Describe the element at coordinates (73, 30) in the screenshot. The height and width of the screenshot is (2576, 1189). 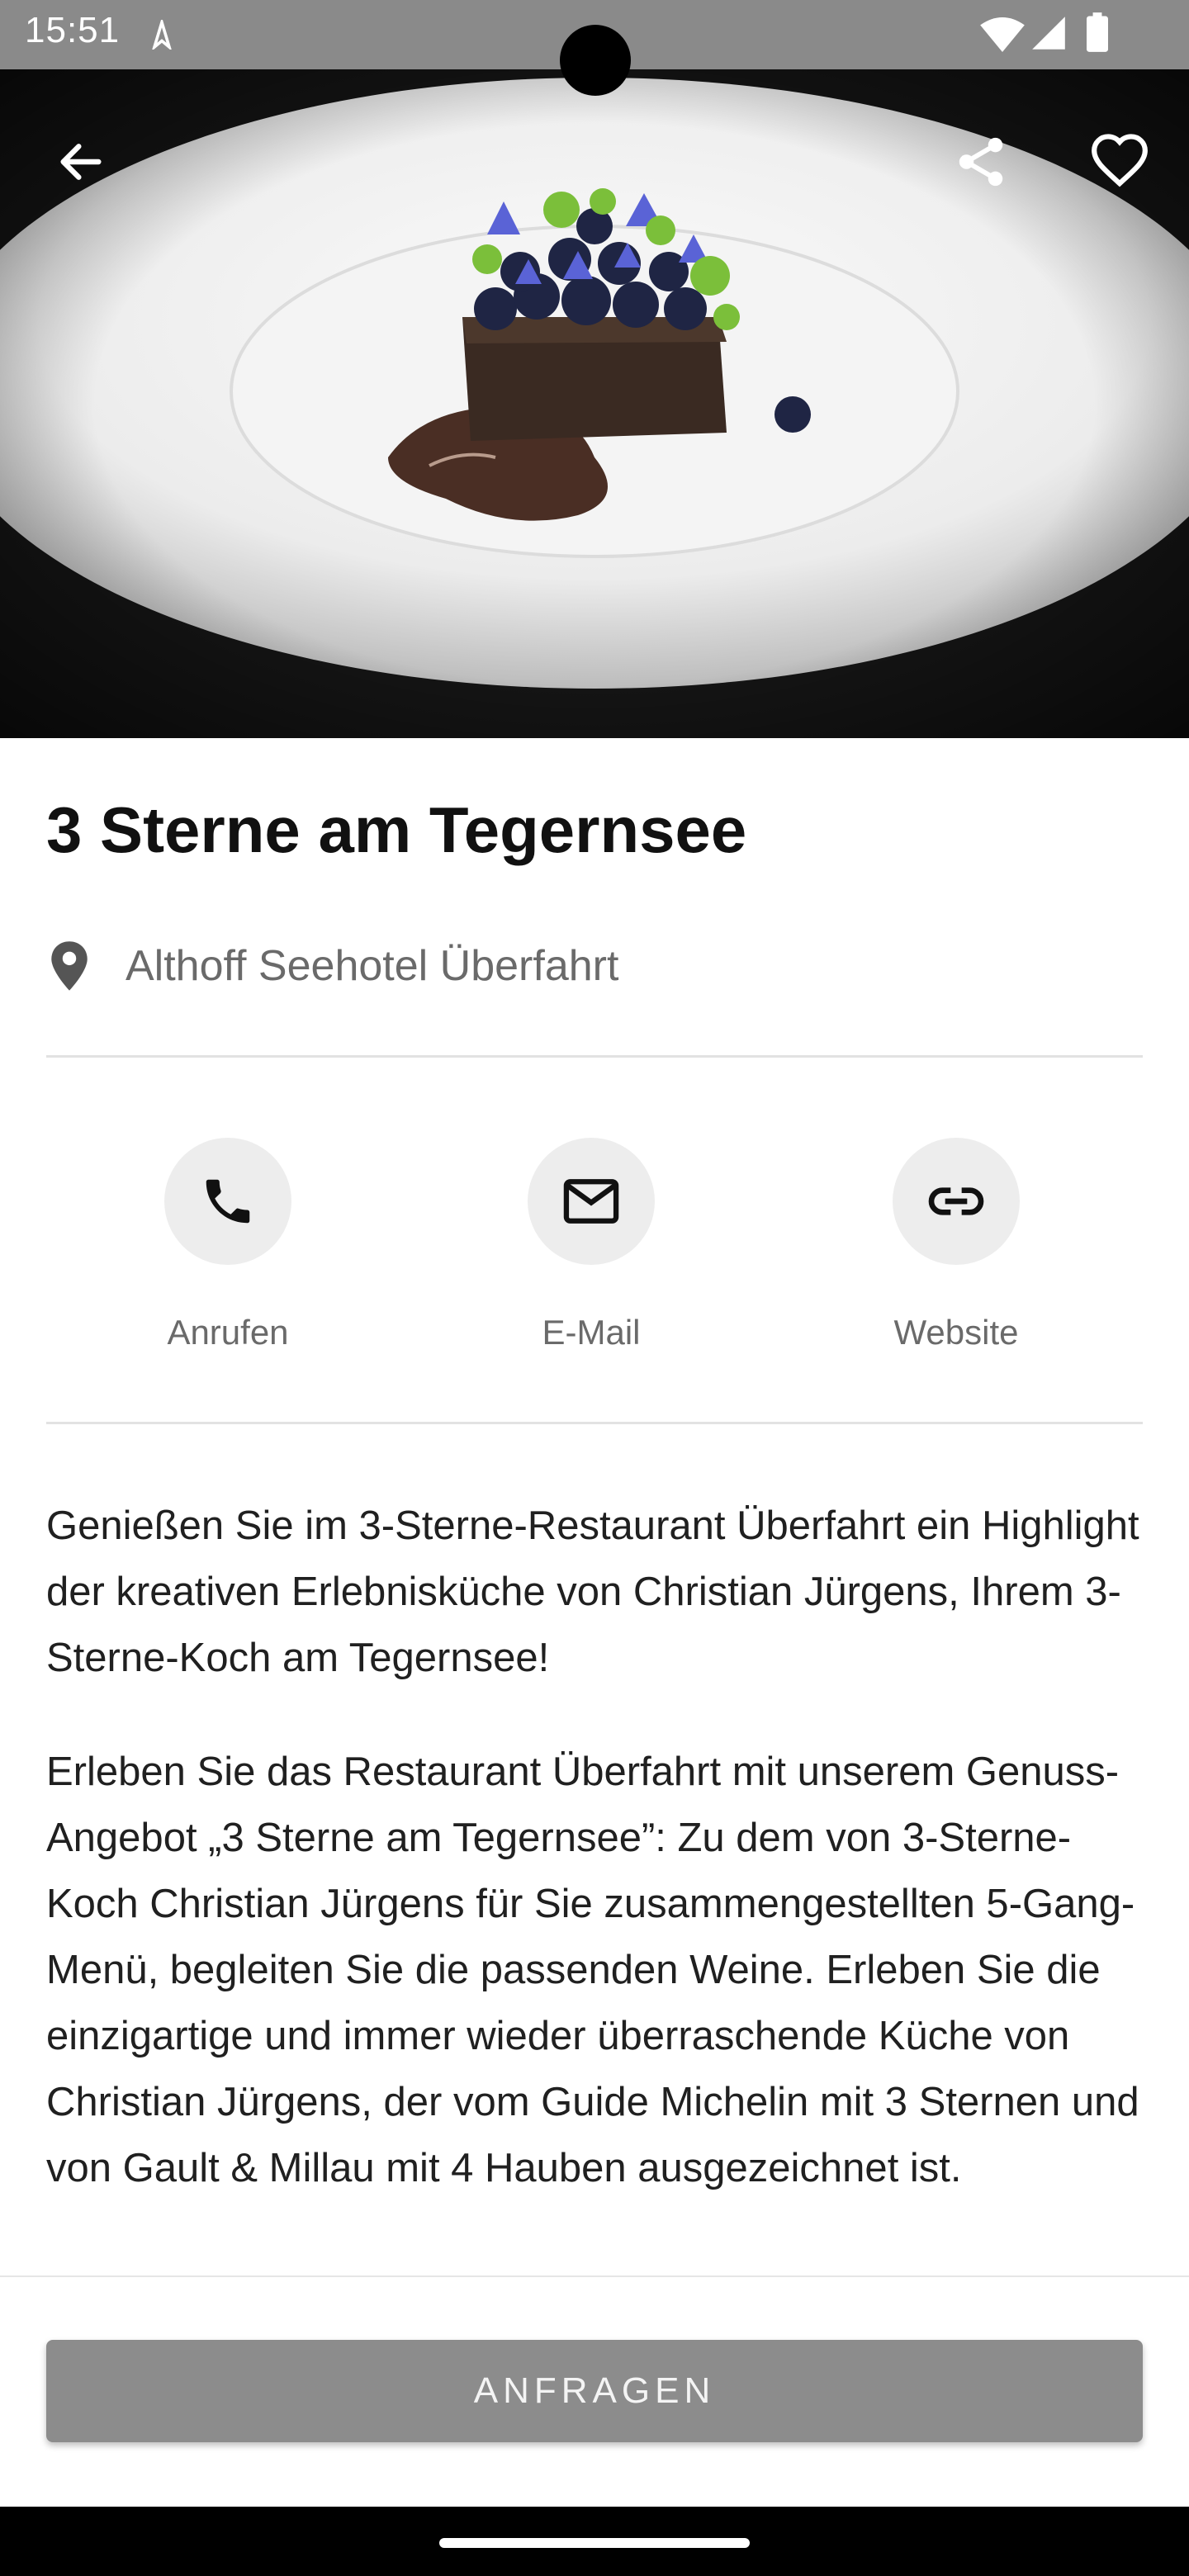
I see `status-time: 15:51` at that location.